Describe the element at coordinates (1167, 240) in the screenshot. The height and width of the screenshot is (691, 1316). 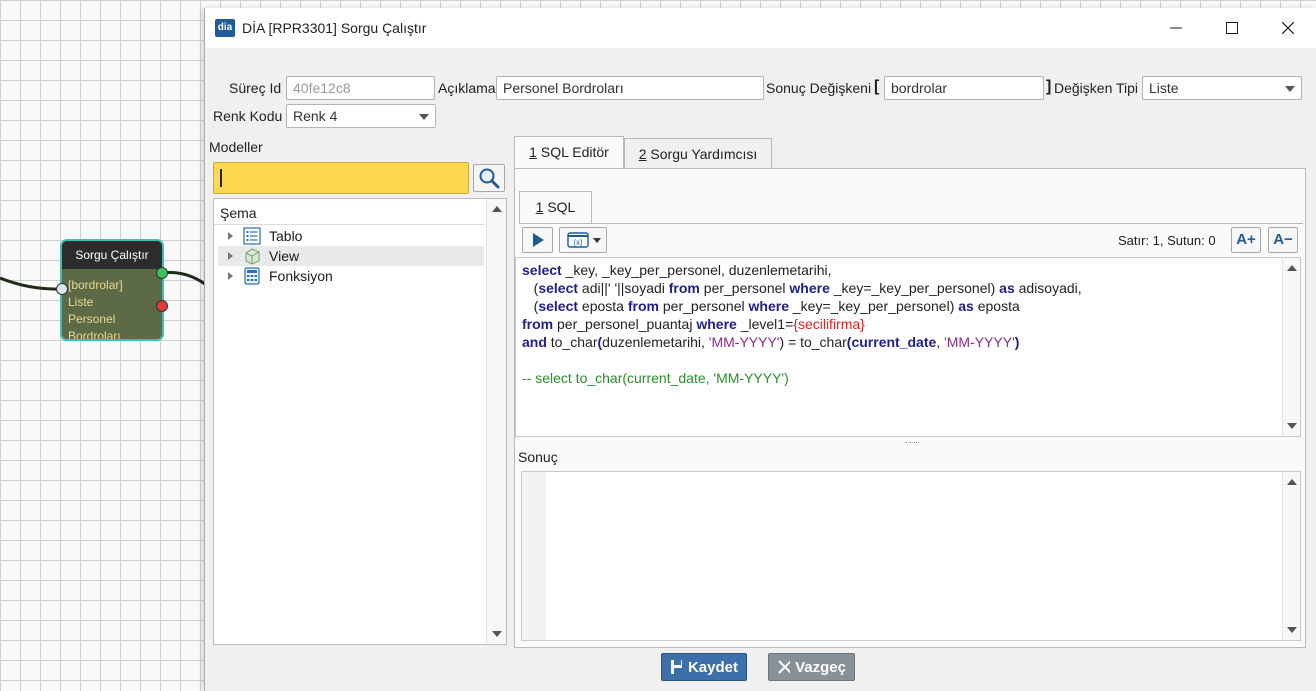
I see `cursor-status: Satır: 1, Sutun: 0` at that location.